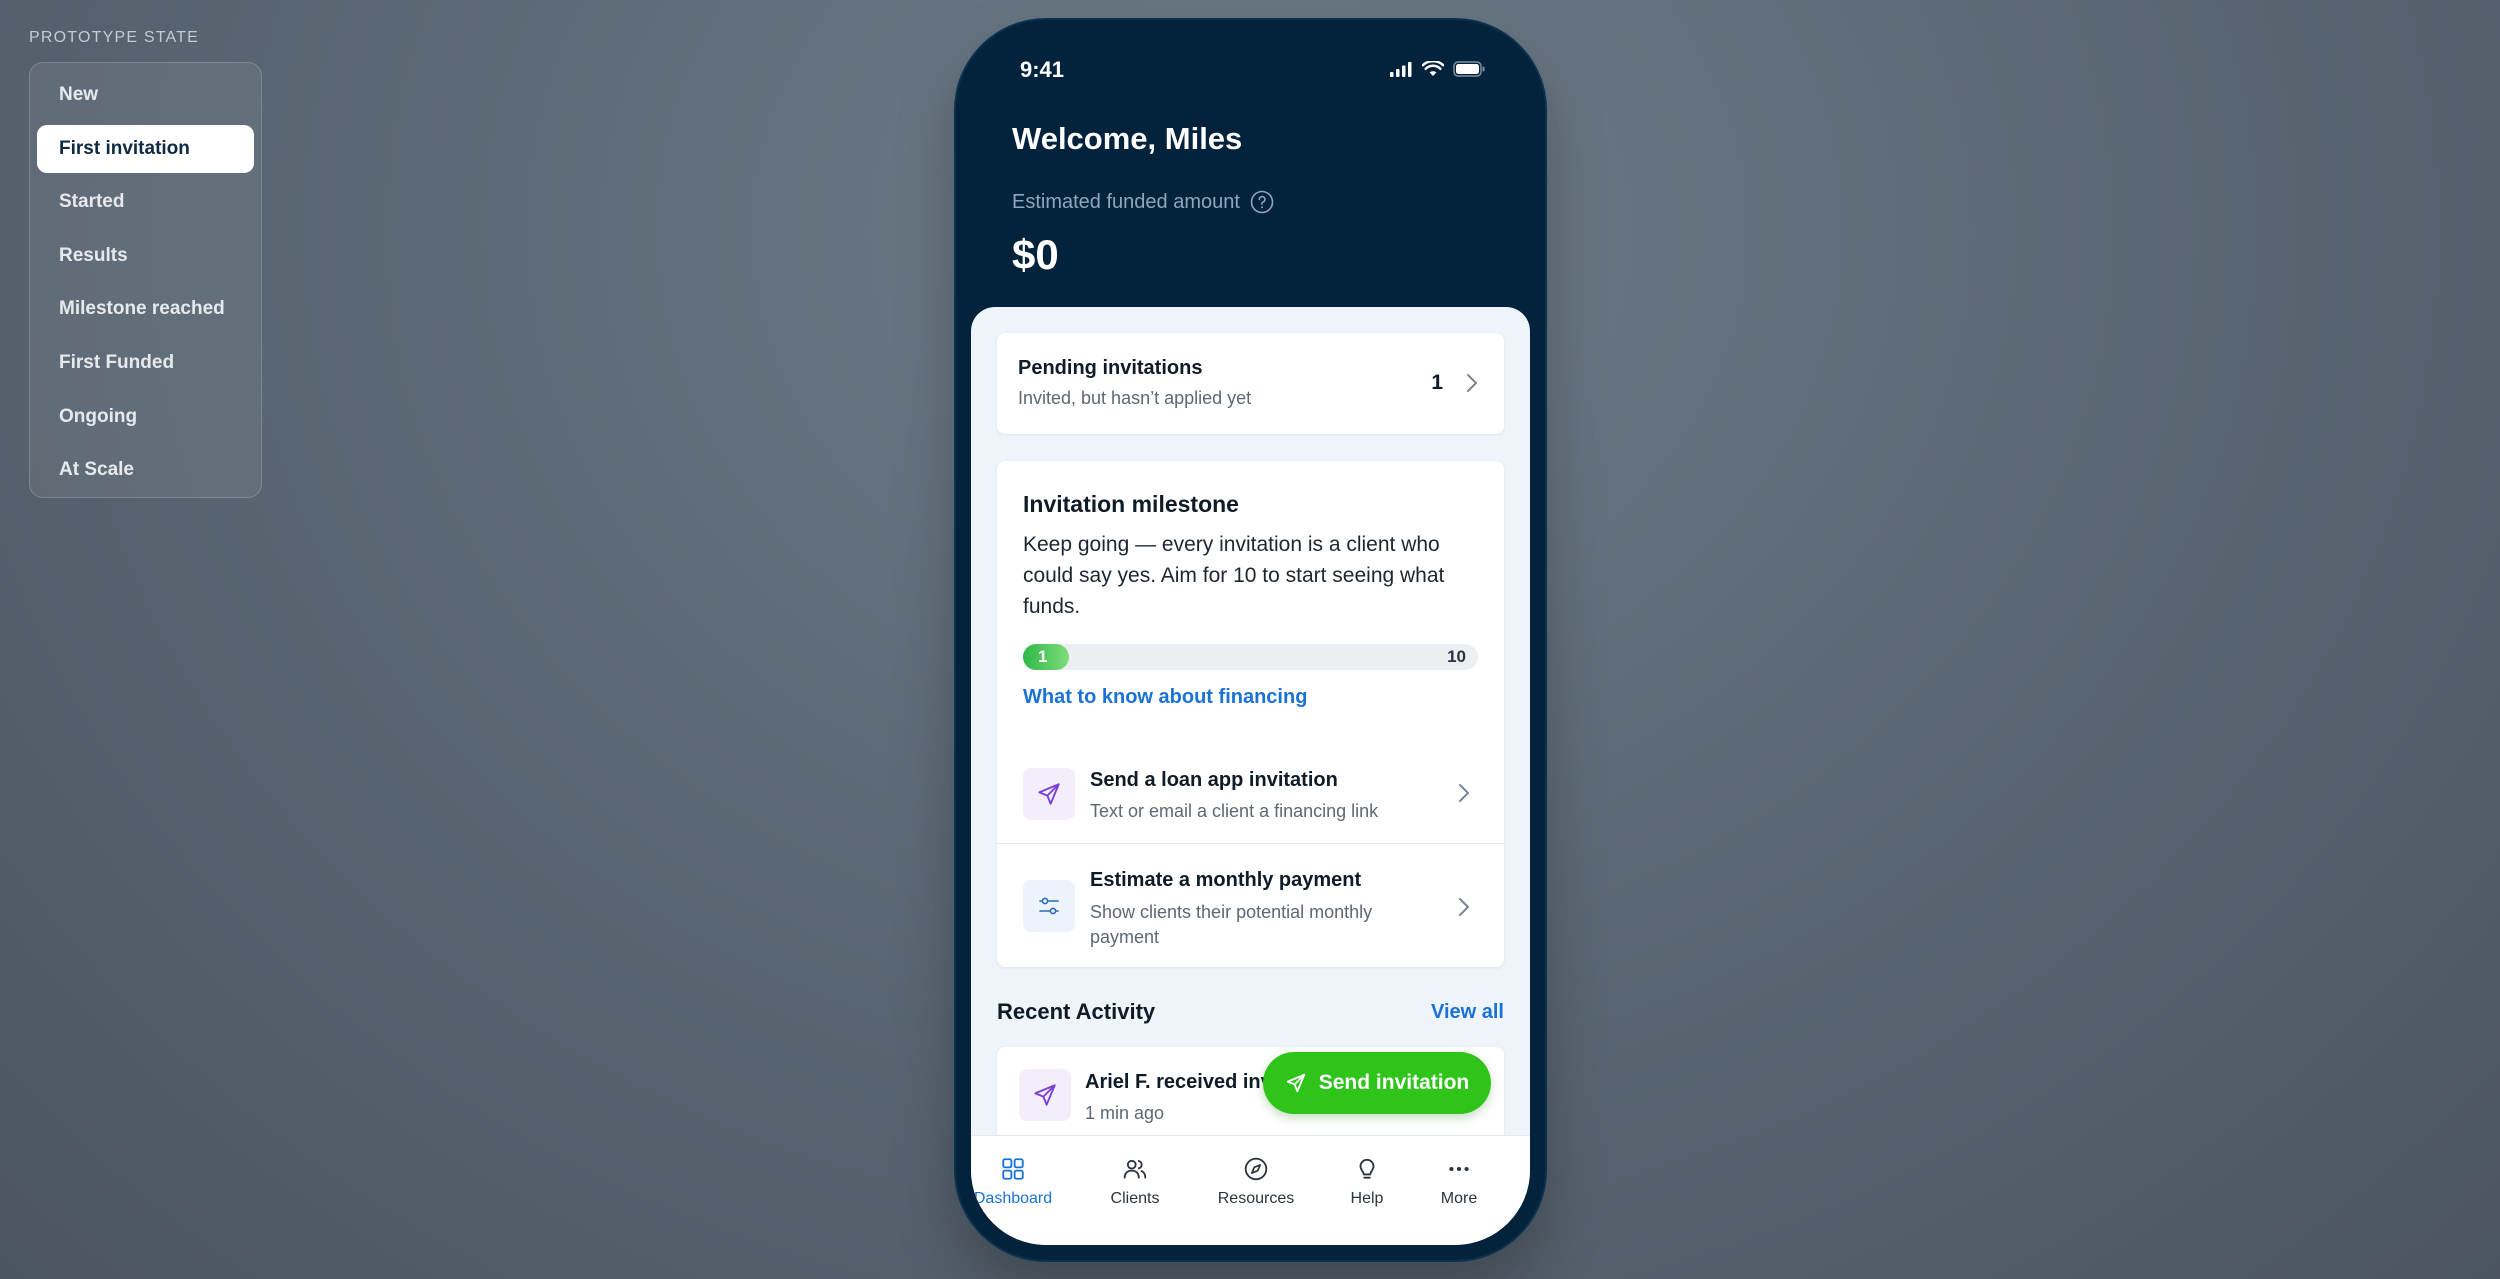 This screenshot has width=2500, height=1279. What do you see at coordinates (145, 417) in the screenshot?
I see `state-ongoing: Ongoing` at bounding box center [145, 417].